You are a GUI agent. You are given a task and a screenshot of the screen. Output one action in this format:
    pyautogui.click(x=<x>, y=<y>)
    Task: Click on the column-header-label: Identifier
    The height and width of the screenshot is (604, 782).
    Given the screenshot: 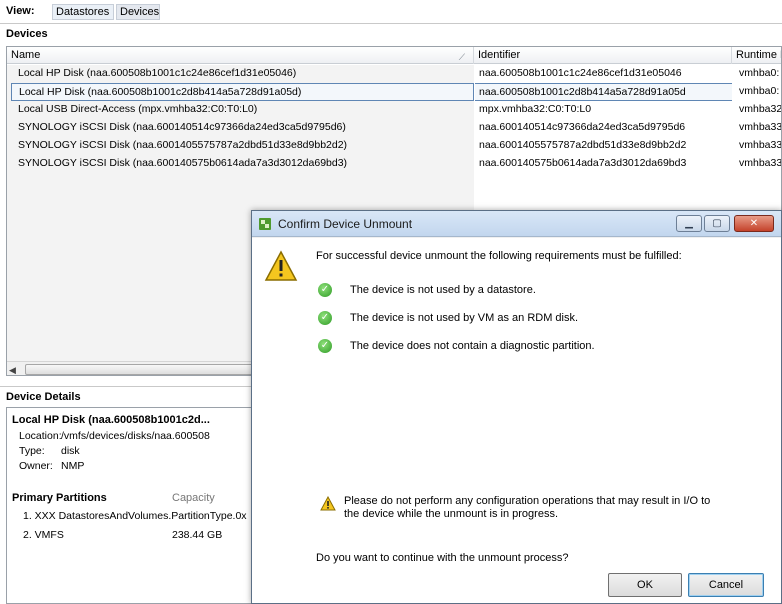 What is the action you would take?
    pyautogui.click(x=499, y=55)
    